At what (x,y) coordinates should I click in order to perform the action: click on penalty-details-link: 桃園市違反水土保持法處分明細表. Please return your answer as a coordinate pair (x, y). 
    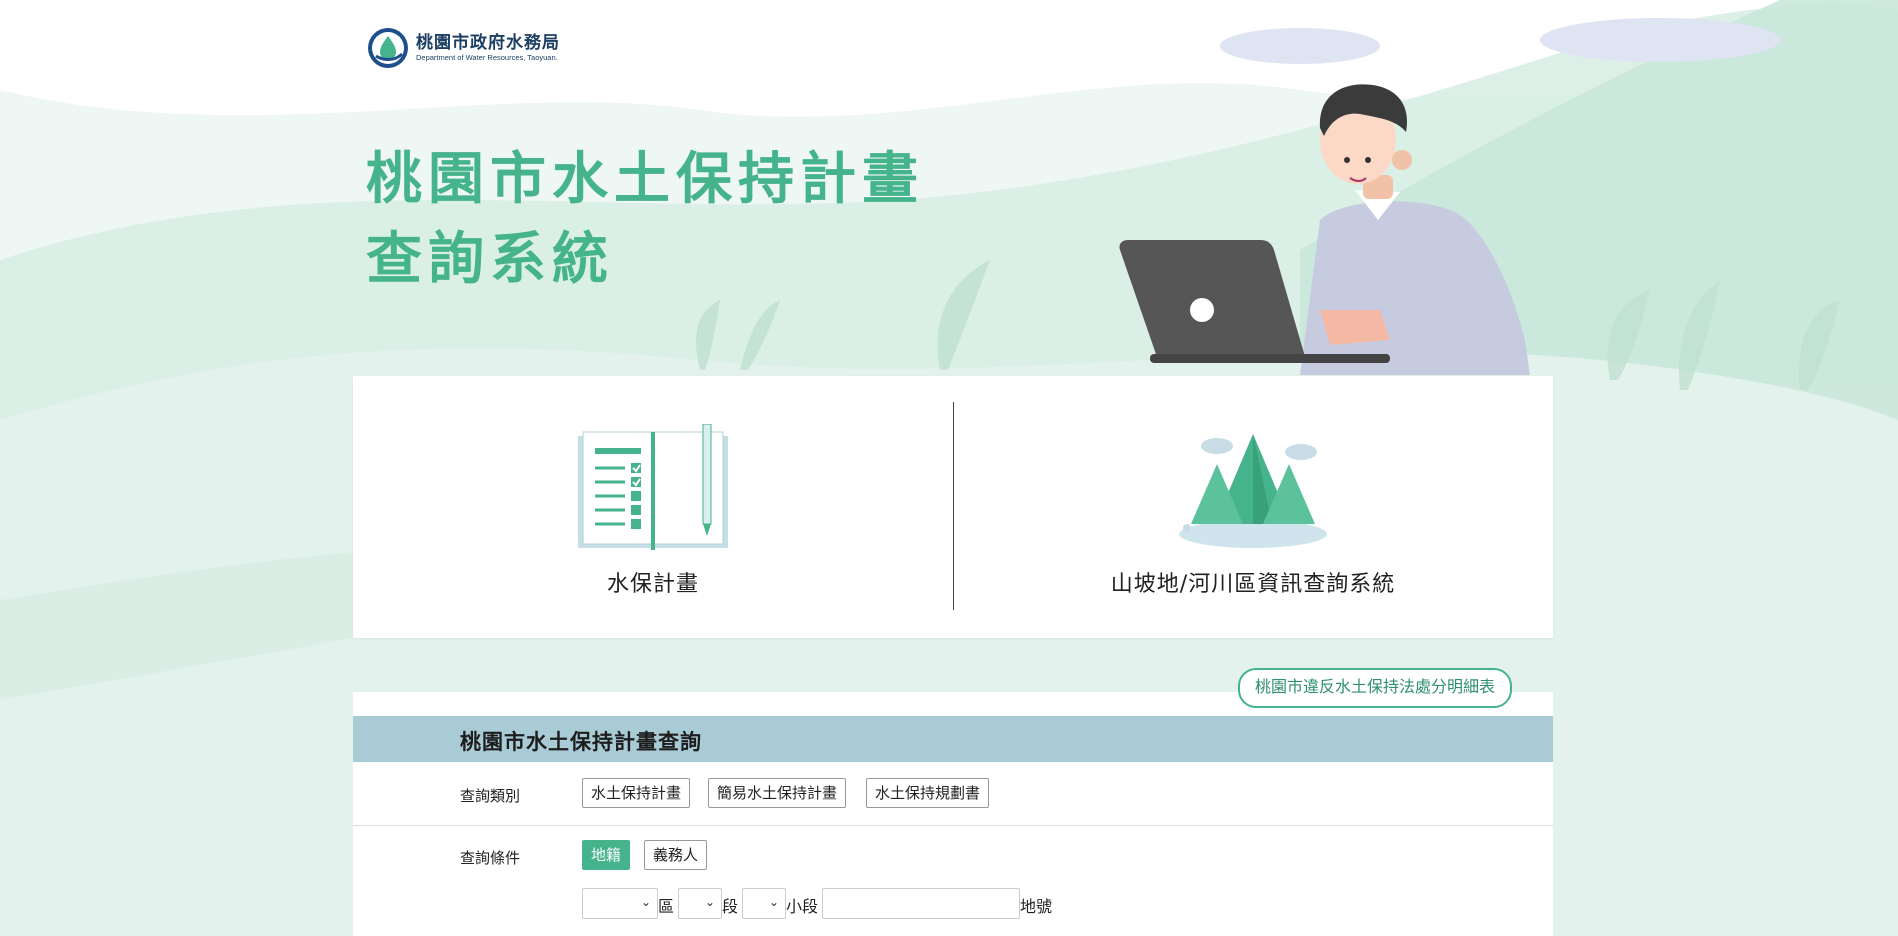
    Looking at the image, I should click on (1375, 688).